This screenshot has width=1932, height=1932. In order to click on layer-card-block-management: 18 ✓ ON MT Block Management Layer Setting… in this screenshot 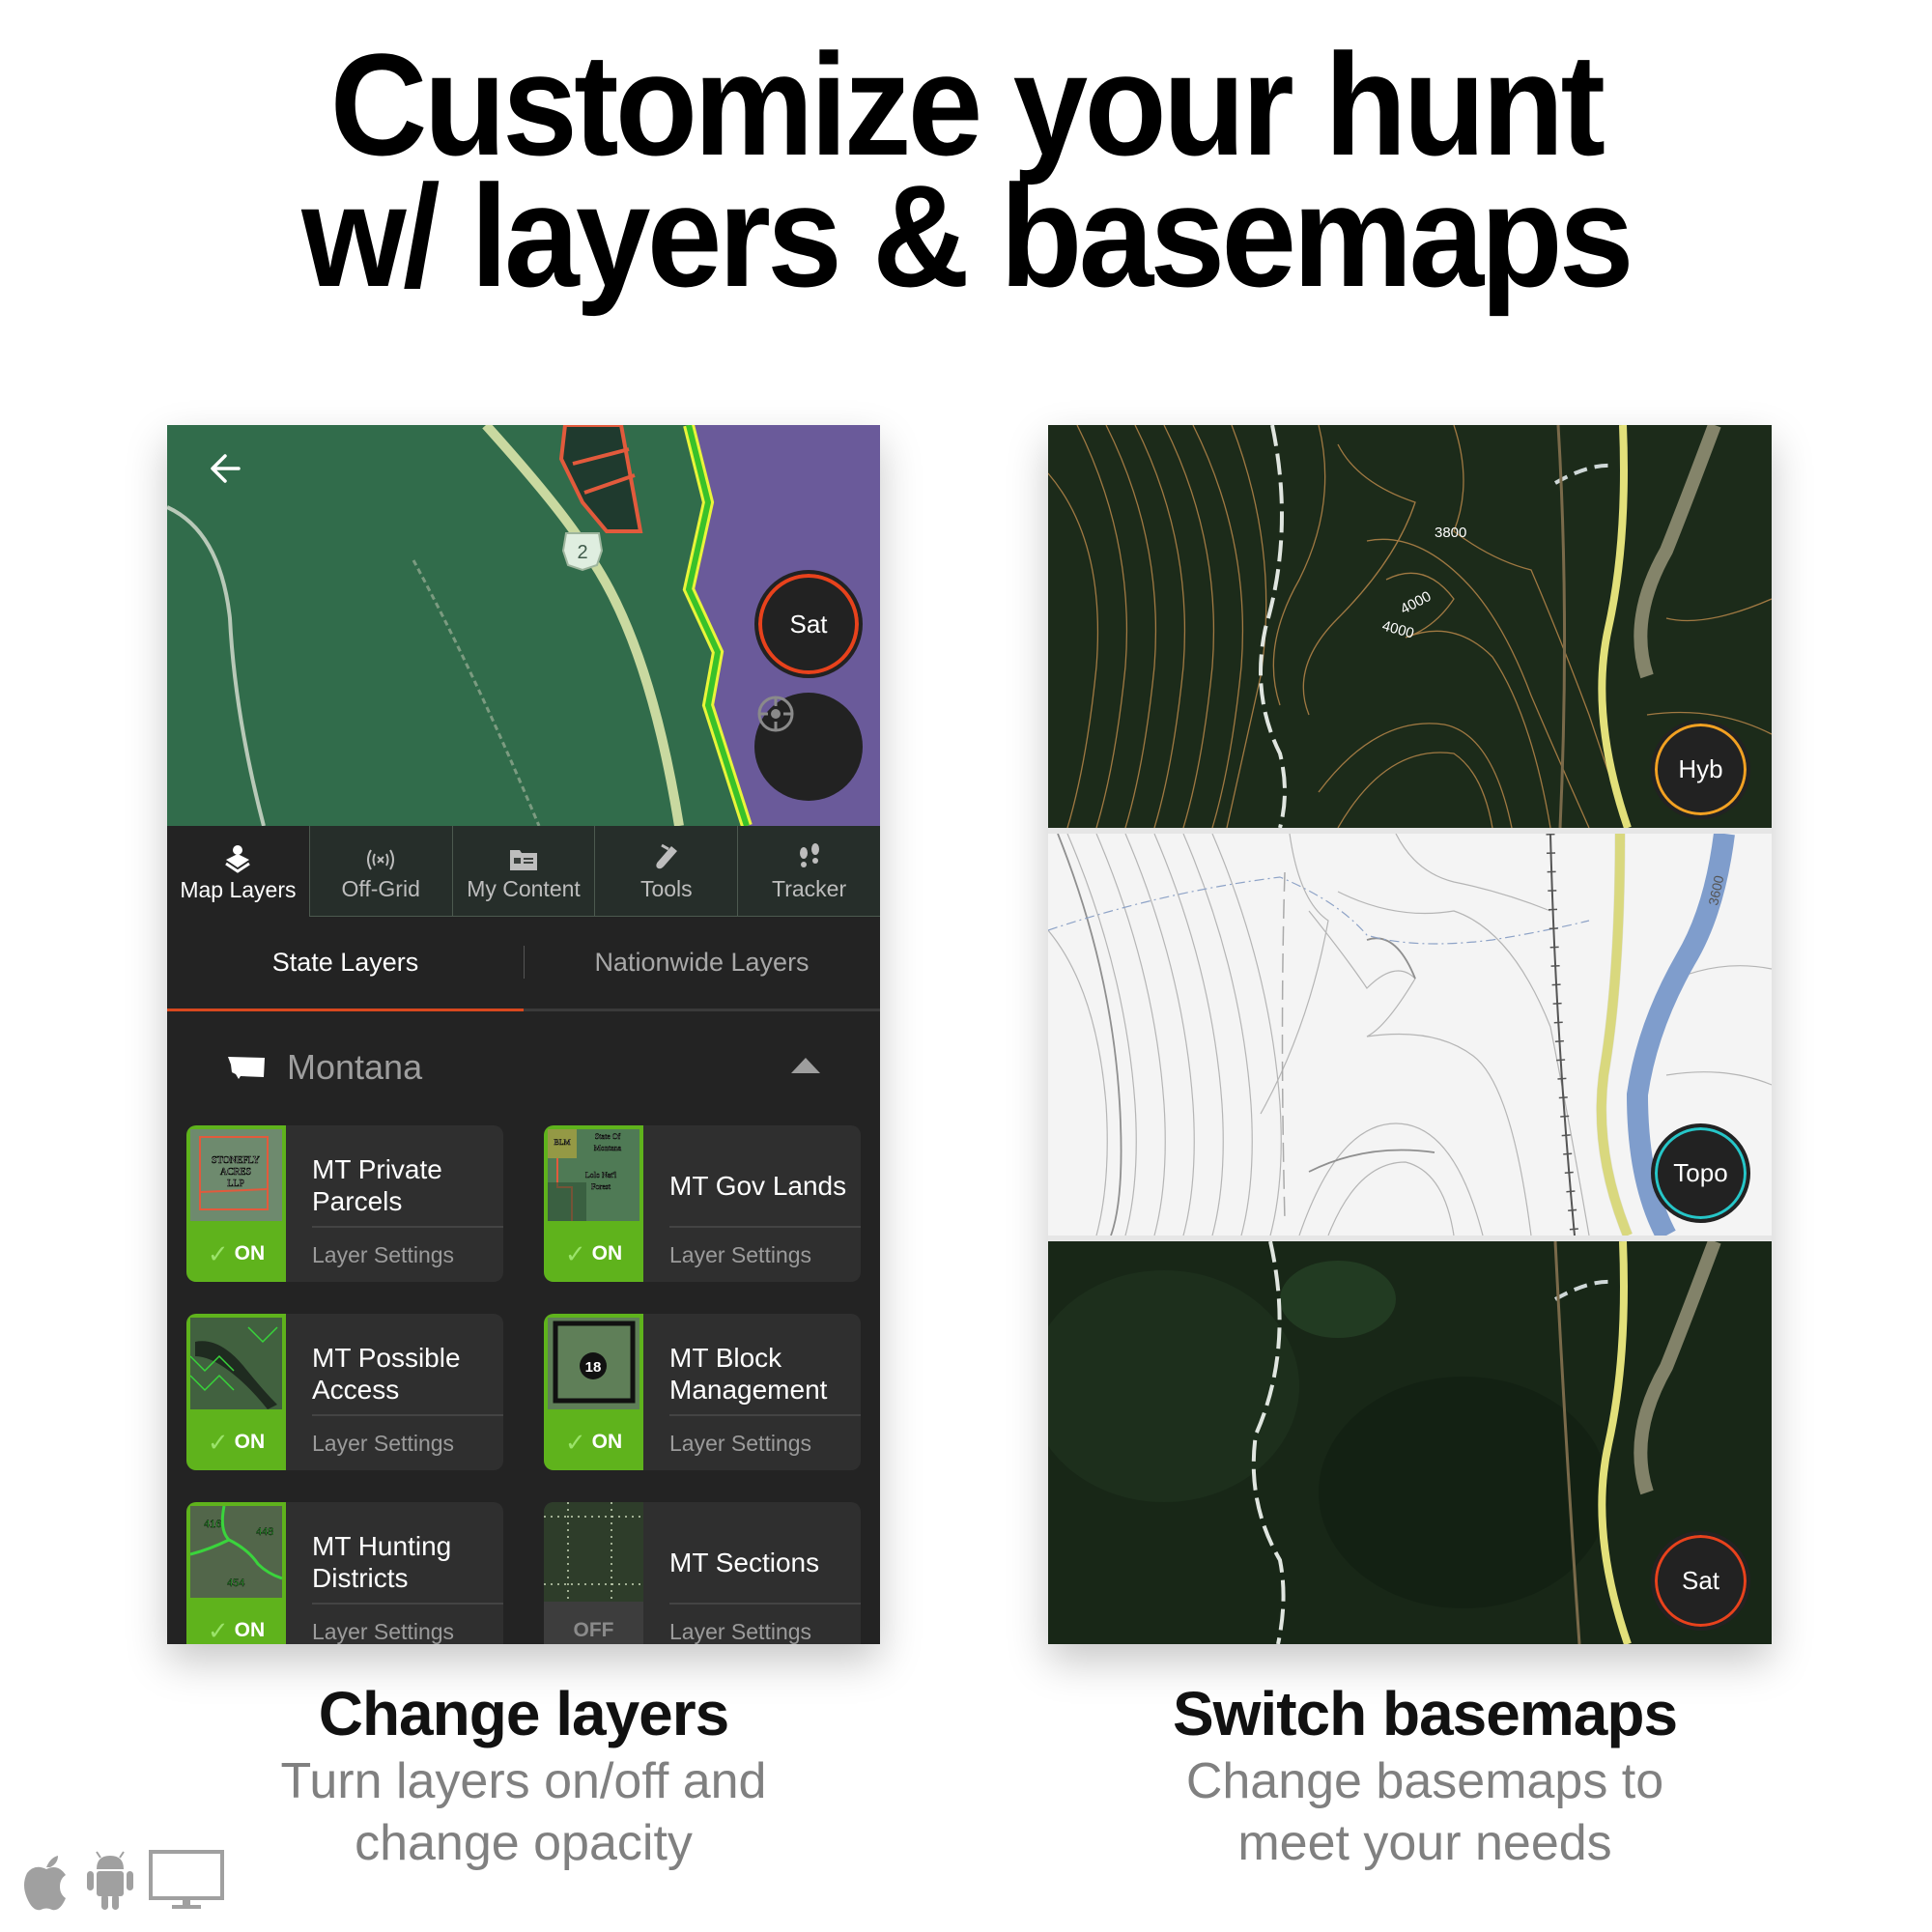, I will do `click(702, 1392)`.